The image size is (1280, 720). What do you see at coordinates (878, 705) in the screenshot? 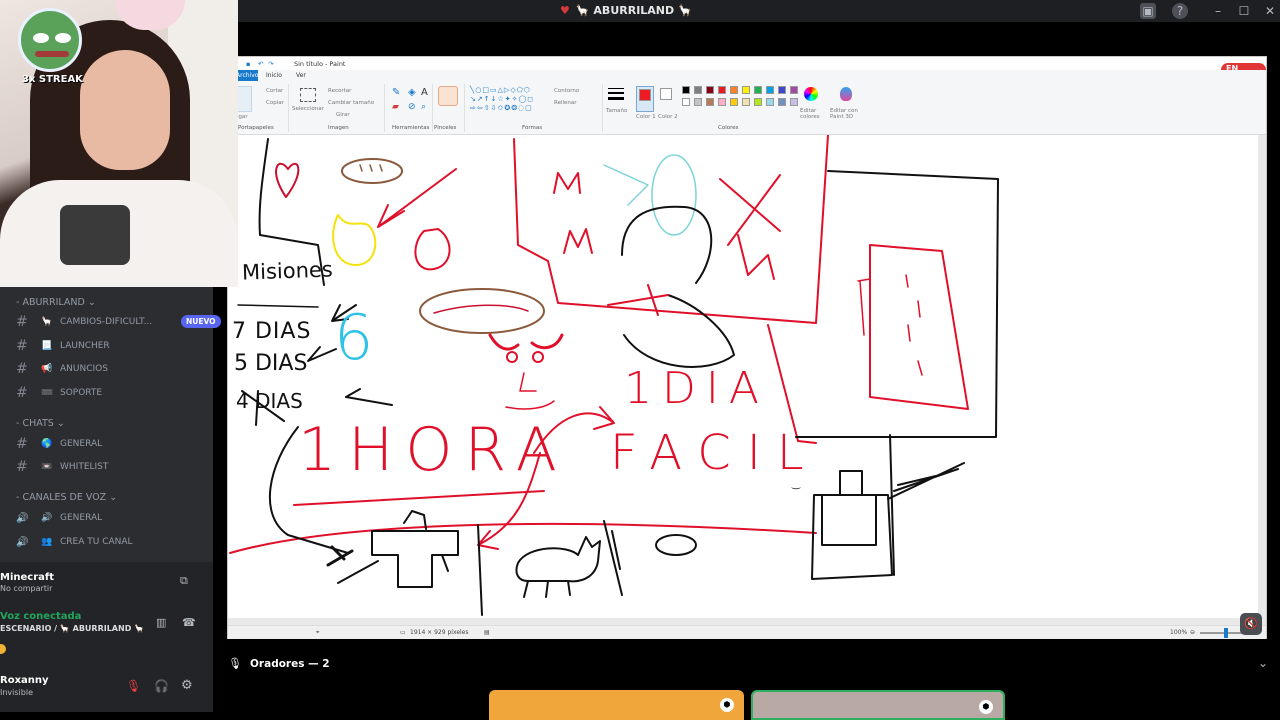
I see `speaker-tile-2: ⬢` at bounding box center [878, 705].